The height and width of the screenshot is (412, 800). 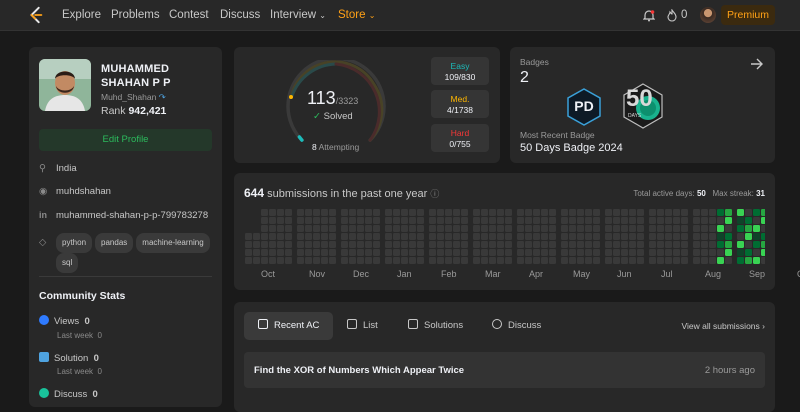 I want to click on nav-discuss: Discuss, so click(x=240, y=15).